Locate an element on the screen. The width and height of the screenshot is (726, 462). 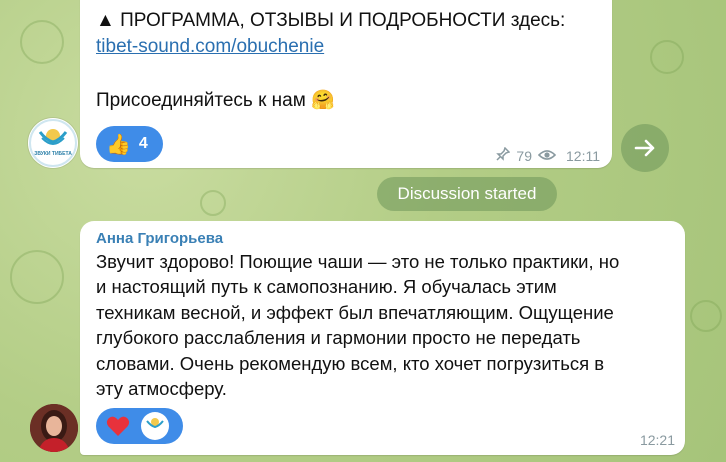
hug-emoji: 🤗 is located at coordinates (323, 100).